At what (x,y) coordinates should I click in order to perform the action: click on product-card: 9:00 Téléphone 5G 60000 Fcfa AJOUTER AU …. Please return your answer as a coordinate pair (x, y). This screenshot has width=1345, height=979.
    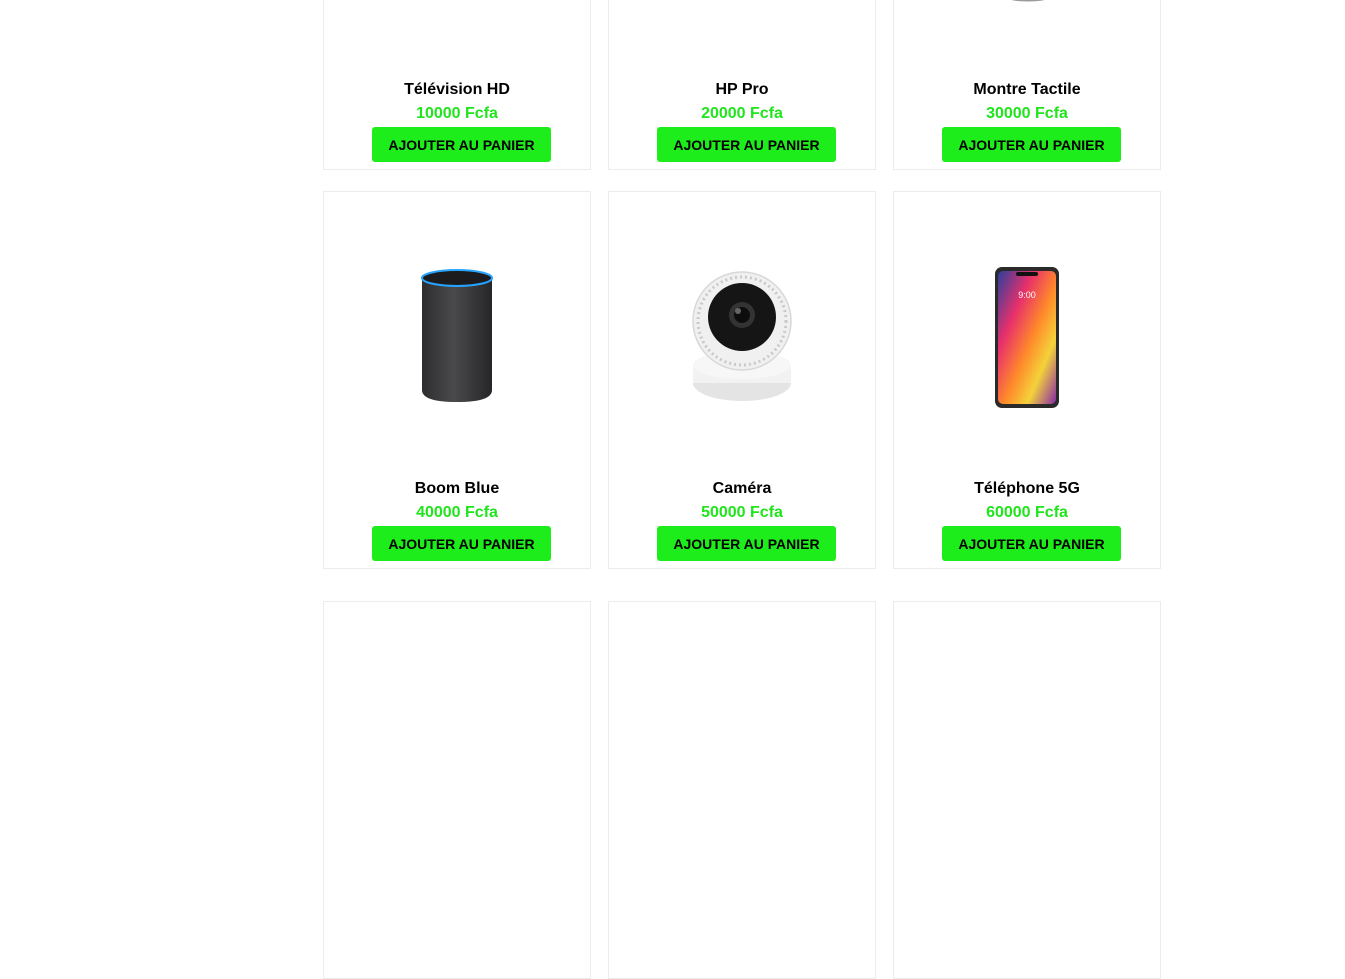
    Looking at the image, I should click on (1027, 380).